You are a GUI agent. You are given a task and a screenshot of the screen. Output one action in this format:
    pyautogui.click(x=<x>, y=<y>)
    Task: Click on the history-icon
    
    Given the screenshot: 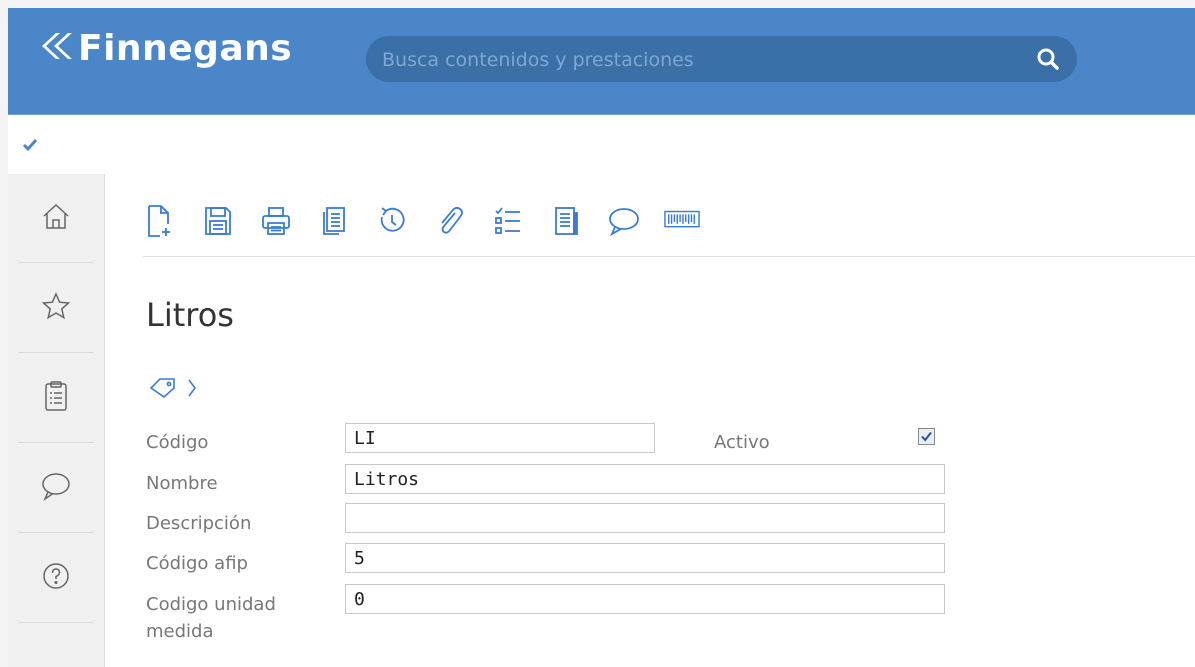 What is the action you would take?
    pyautogui.click(x=392, y=221)
    